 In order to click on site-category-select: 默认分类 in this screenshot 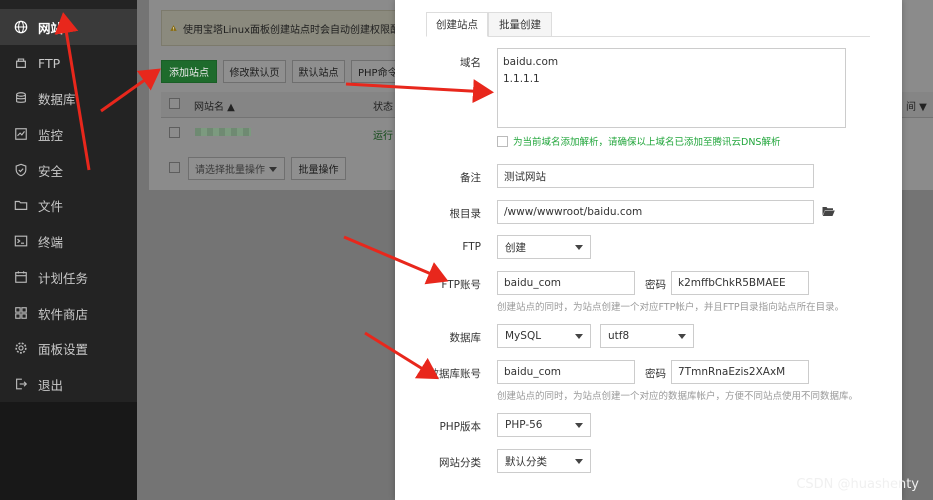, I will do `click(544, 461)`.